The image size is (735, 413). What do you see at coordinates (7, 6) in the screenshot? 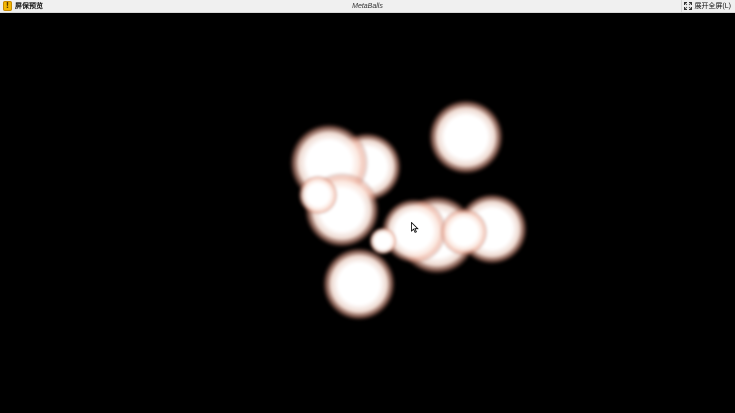
I see `app-icon: !` at bounding box center [7, 6].